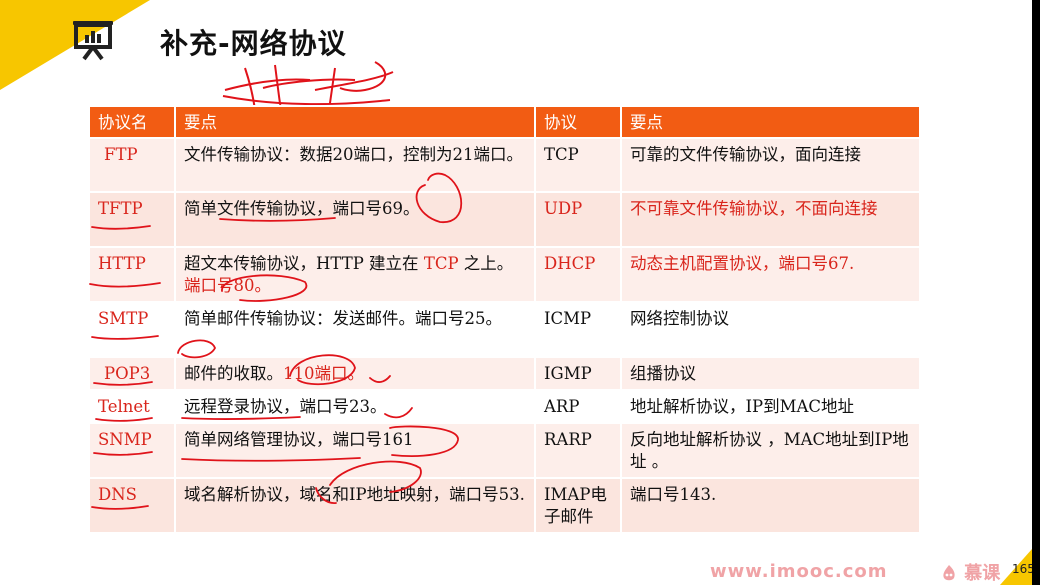 The image size is (1040, 585). I want to click on port-highlight: 端口号80。, so click(227, 285).